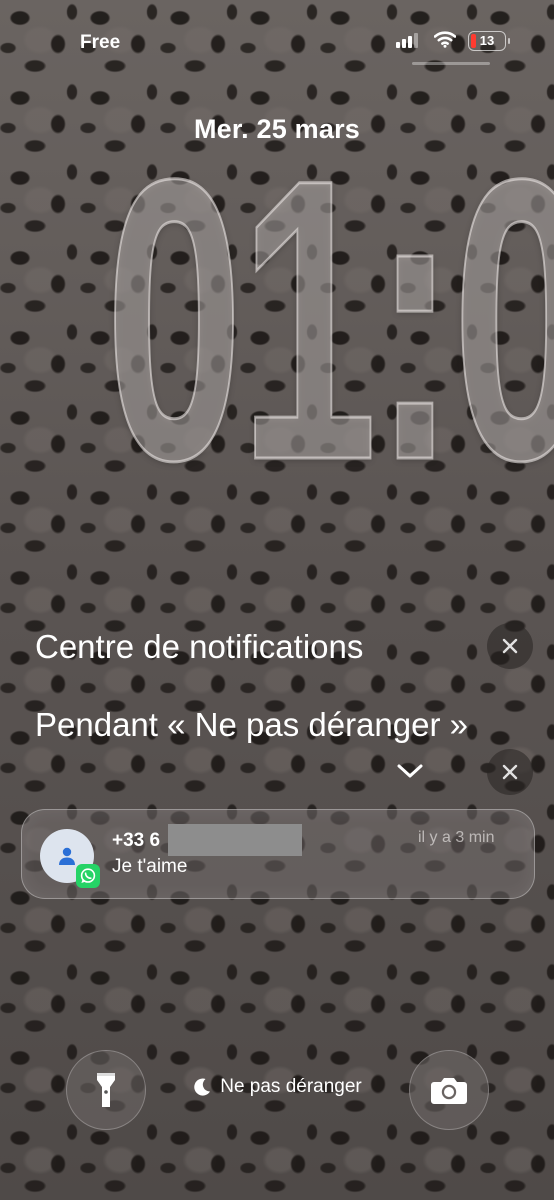 Image resolution: width=554 pixels, height=1200 pixels. I want to click on notification-center-title: Centre de notifications, so click(199, 646).